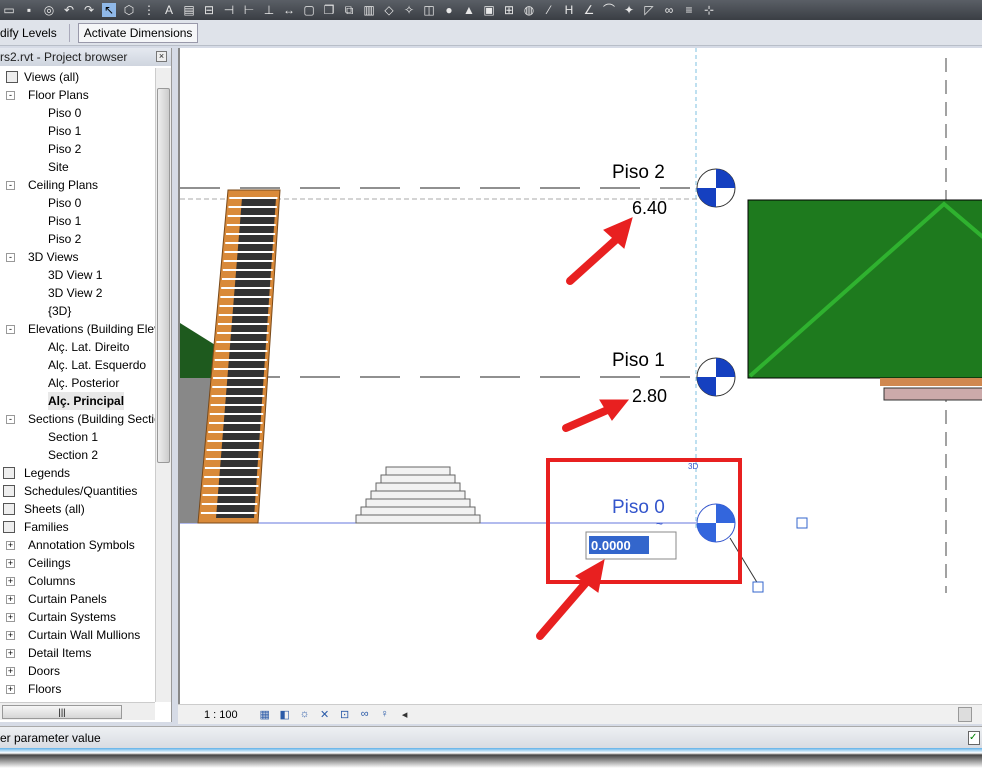  I want to click on sun-path-icon: ☼, so click(305, 715).